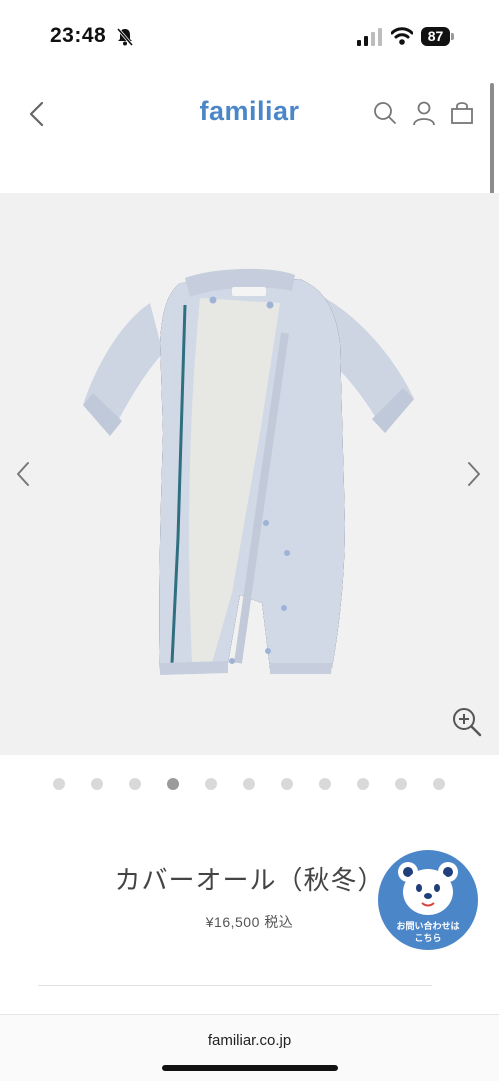  I want to click on search-icon, so click(385, 113).